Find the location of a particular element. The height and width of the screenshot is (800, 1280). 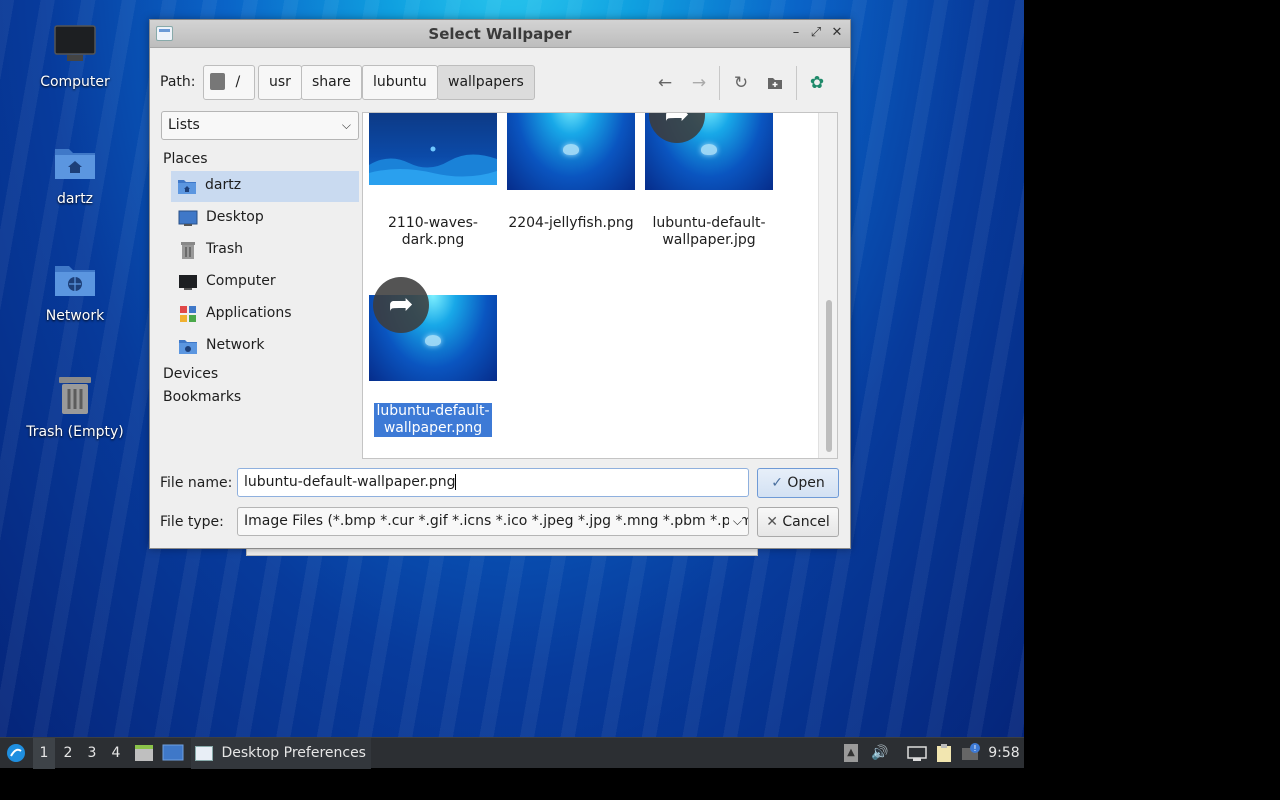

workspace-1-button: 1 is located at coordinates (44, 753).